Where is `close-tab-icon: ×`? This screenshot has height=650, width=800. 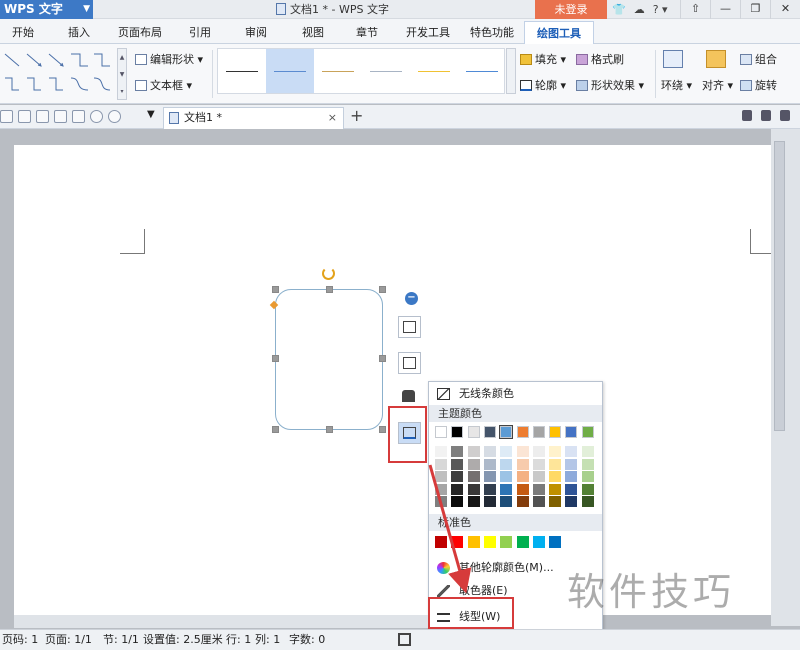 close-tab-icon: × is located at coordinates (332, 118).